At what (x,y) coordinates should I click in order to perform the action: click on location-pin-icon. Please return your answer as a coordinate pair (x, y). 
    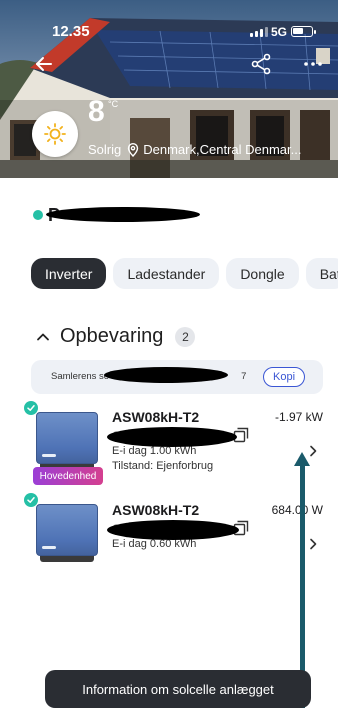
    Looking at the image, I should click on (133, 149).